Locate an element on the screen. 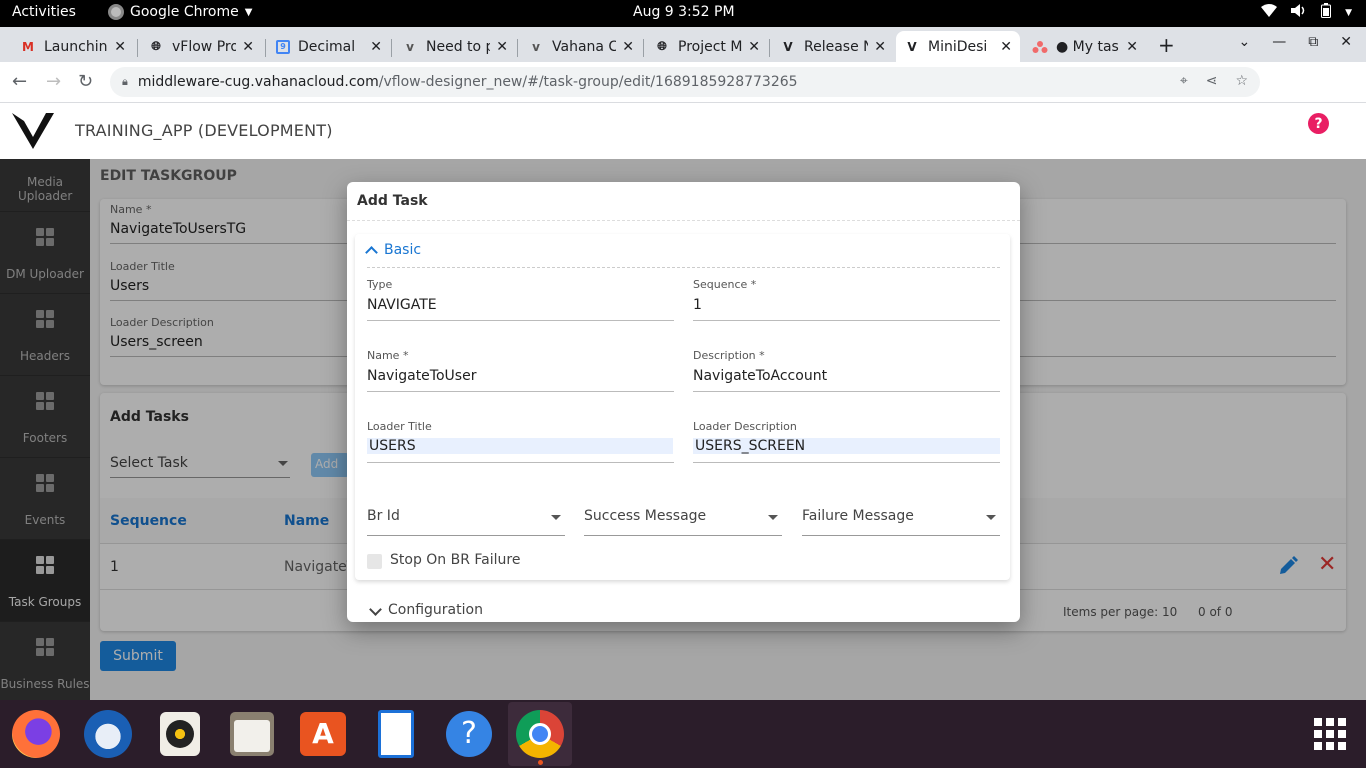  browser-tab: 🌐︎ Project M ✕ is located at coordinates (707, 46).